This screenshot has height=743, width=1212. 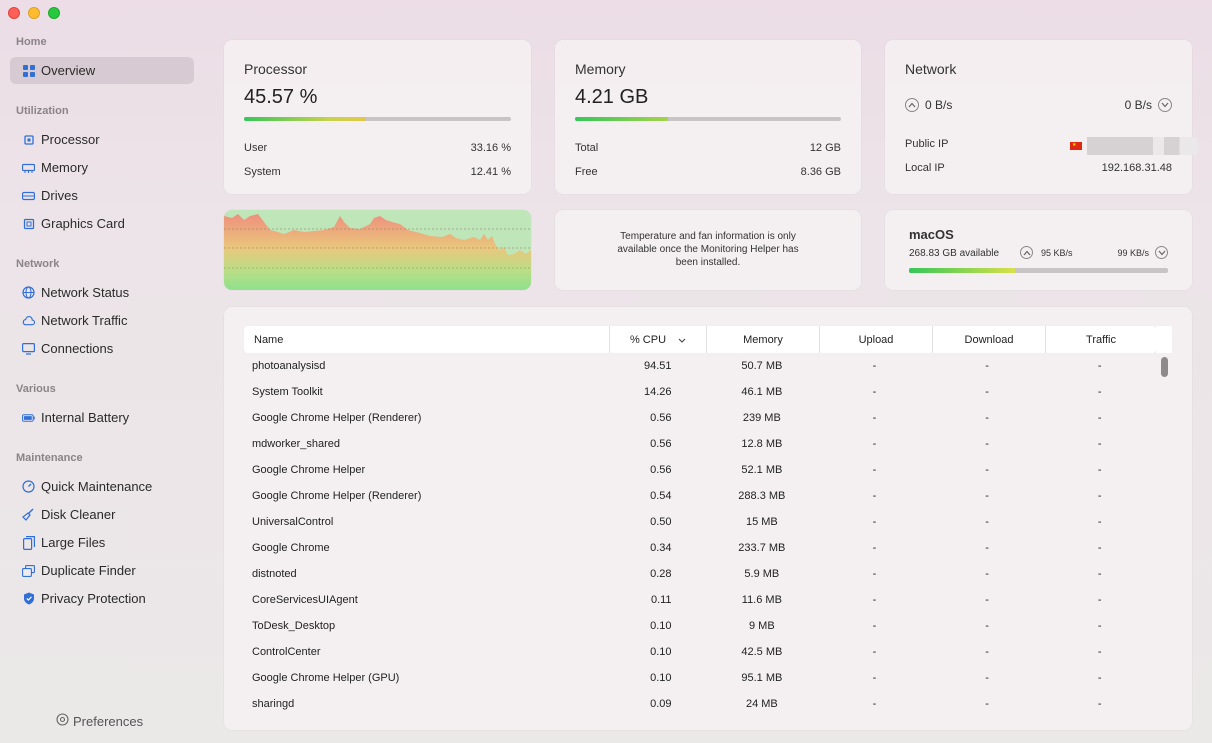 I want to click on section-label-home: Home, so click(x=31, y=42).